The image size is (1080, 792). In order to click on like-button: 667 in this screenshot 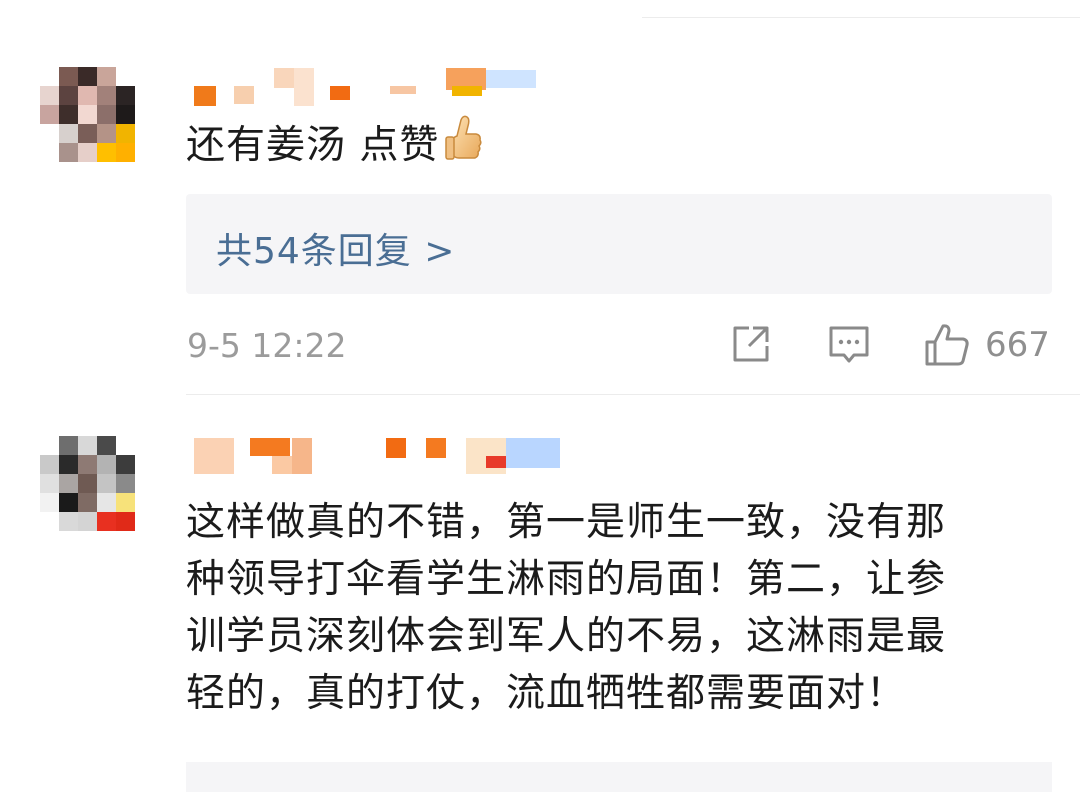, I will do `click(986, 345)`.